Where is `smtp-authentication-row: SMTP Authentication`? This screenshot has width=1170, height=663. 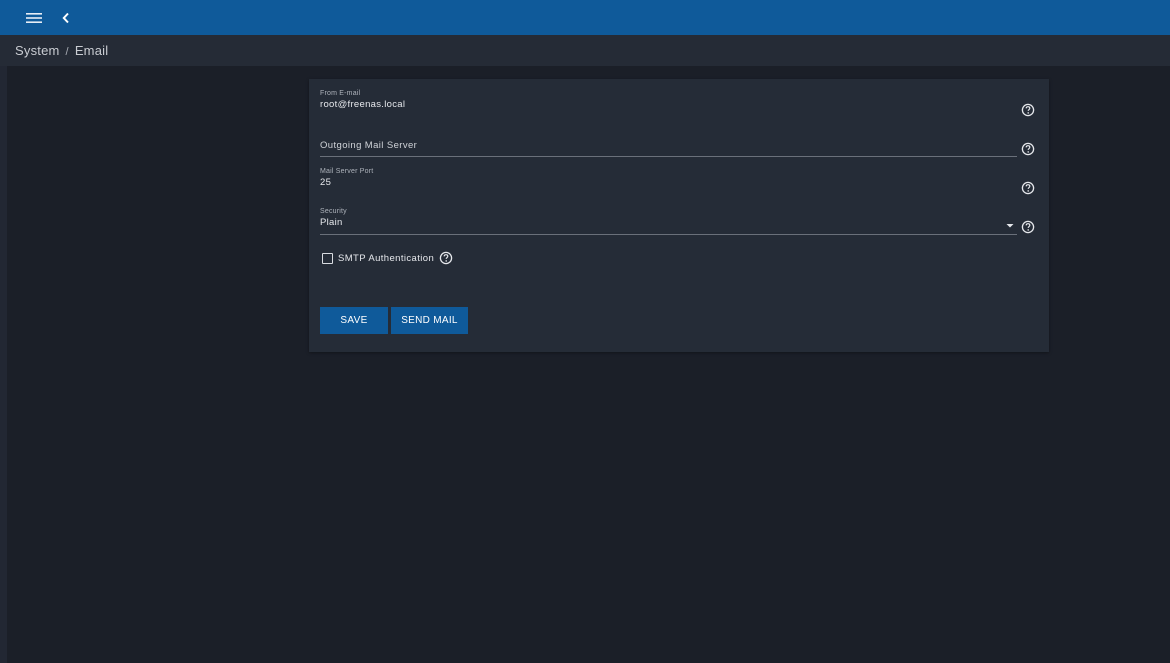
smtp-authentication-row: SMTP Authentication is located at coordinates (387, 258).